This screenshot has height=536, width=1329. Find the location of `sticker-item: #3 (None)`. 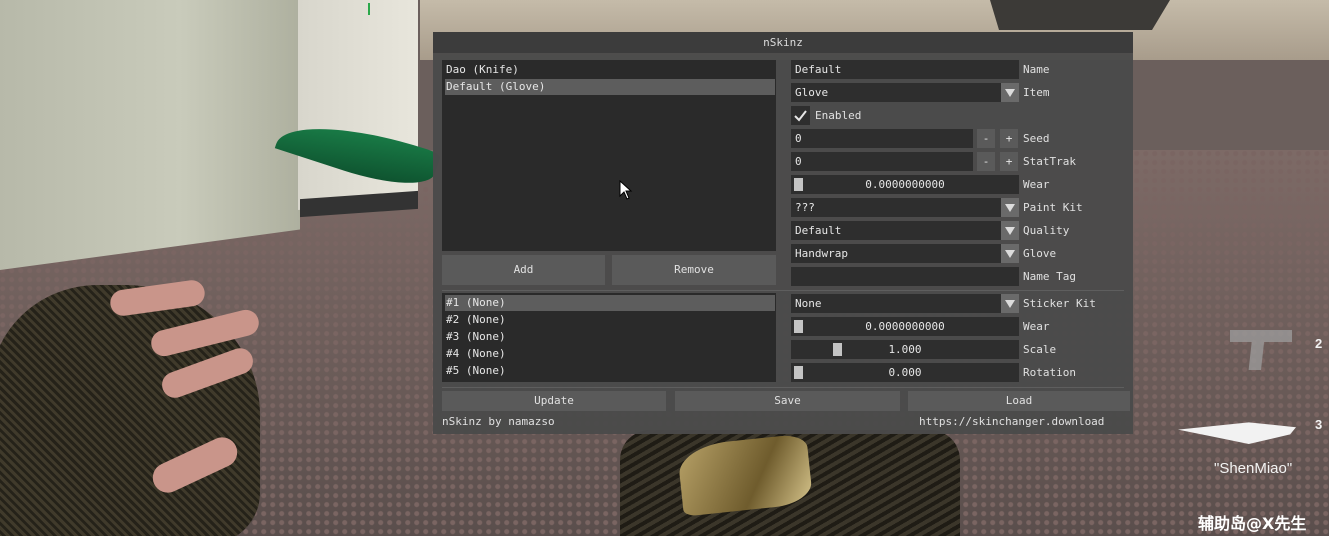

sticker-item: #3 (None) is located at coordinates (610, 337).